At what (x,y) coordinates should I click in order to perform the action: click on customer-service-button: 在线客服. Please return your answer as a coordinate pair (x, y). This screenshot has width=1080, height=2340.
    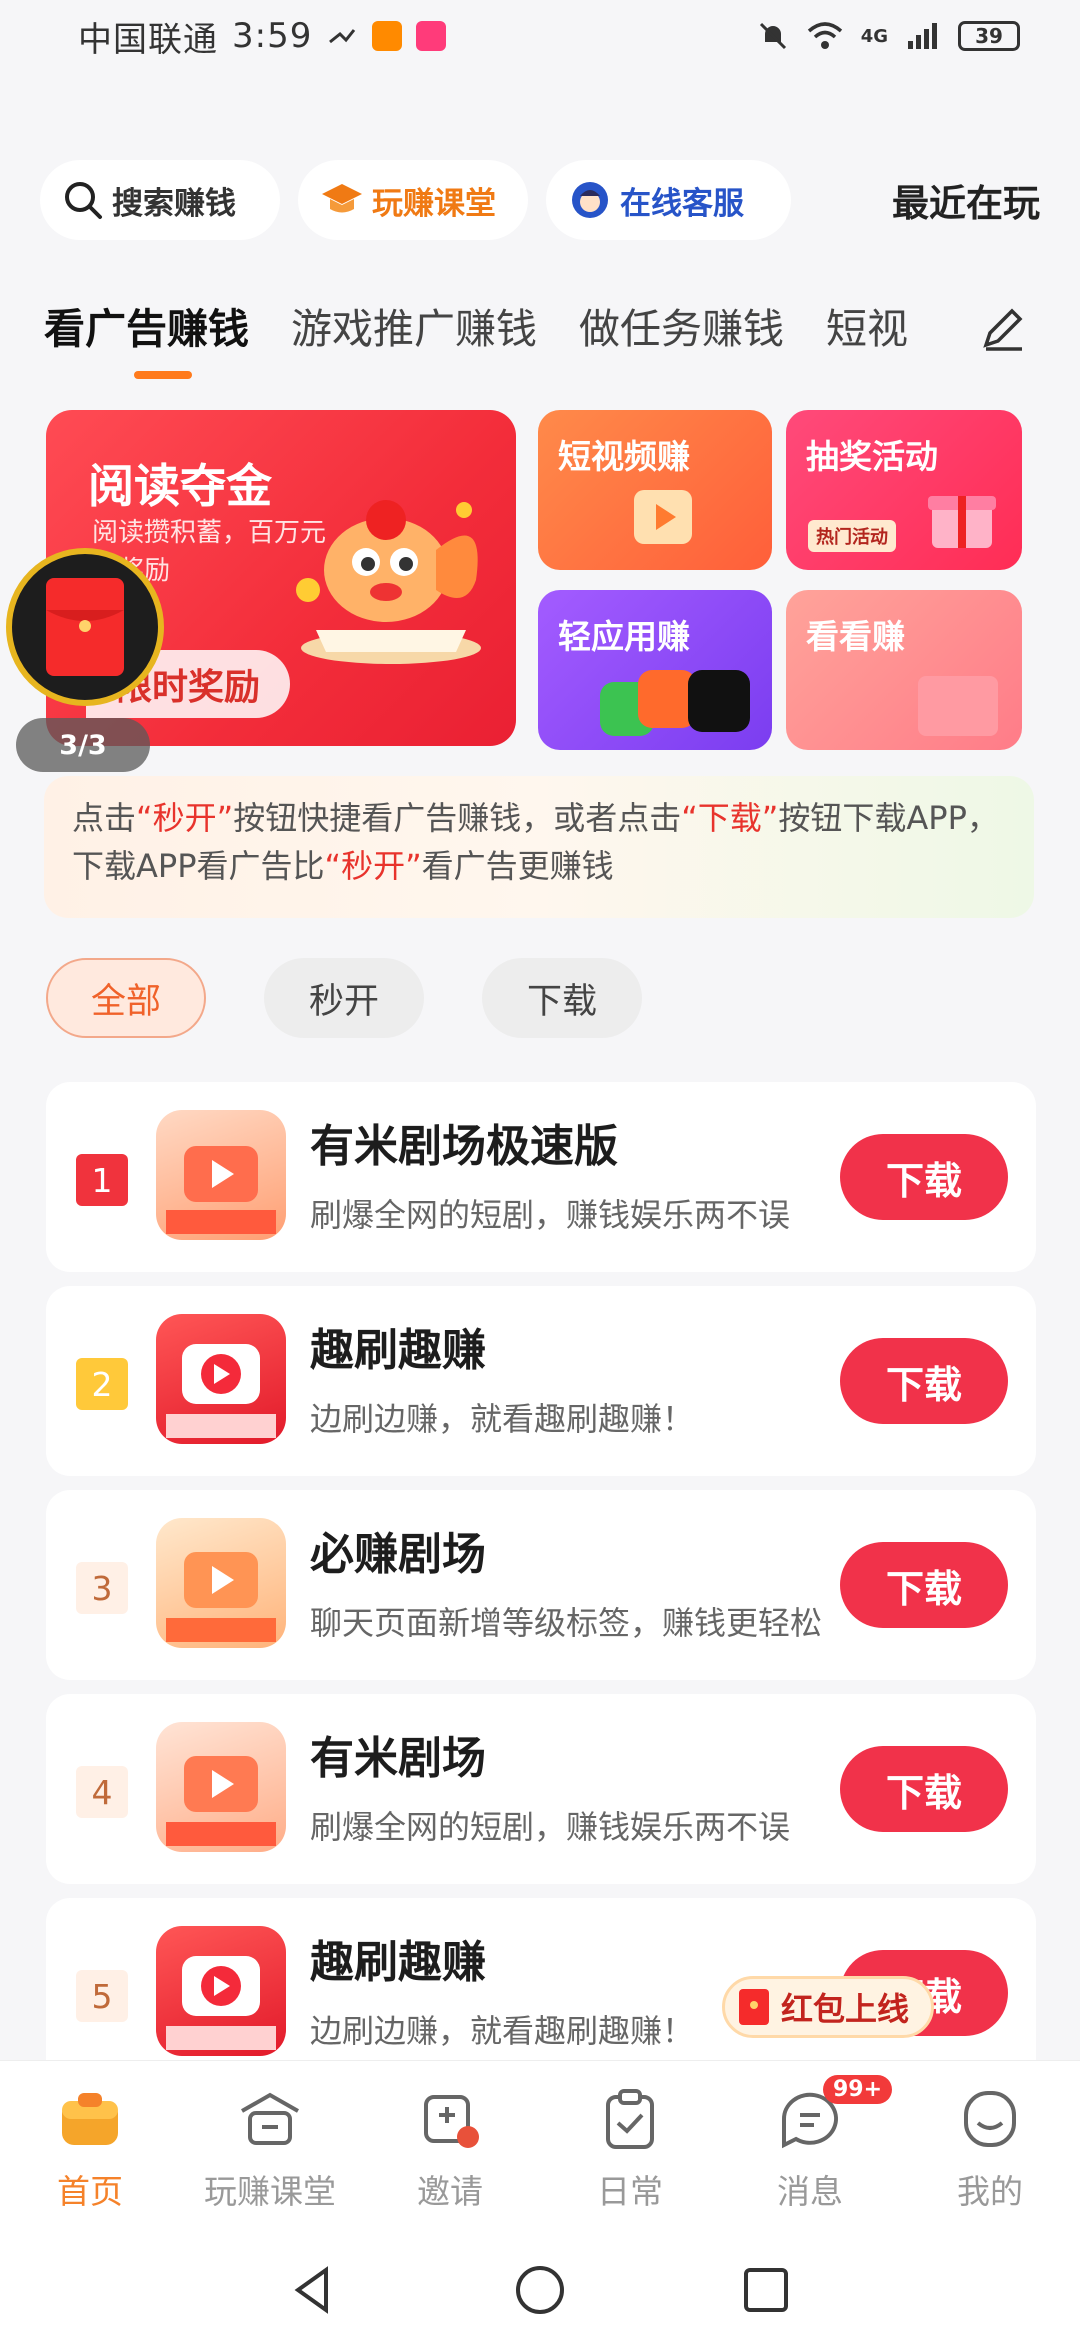
    Looking at the image, I should click on (668, 200).